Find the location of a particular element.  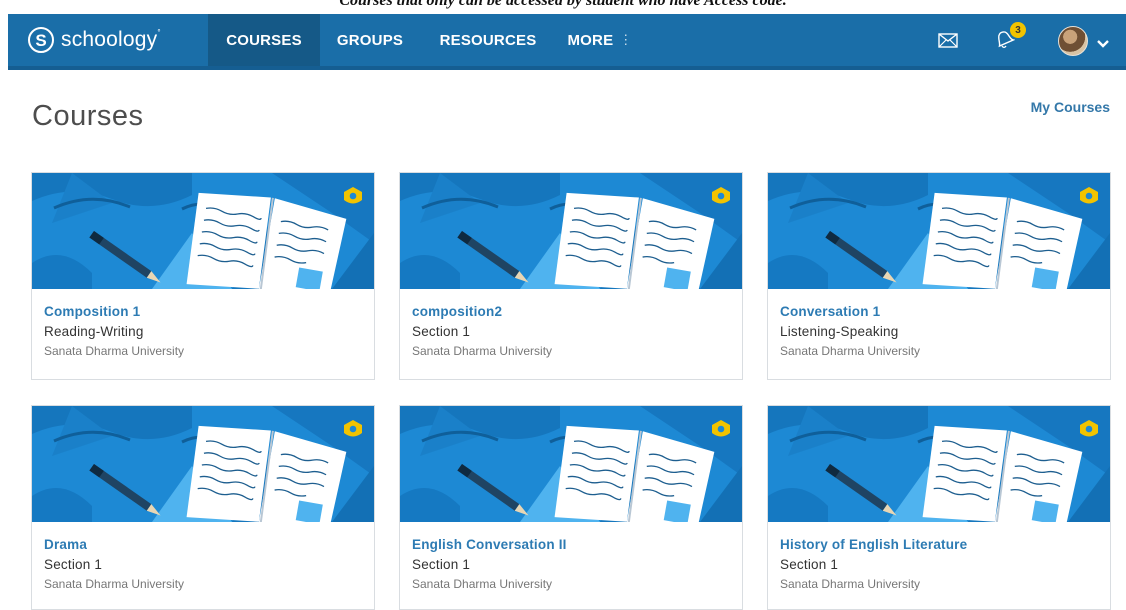

logo-text: schoology° is located at coordinates (111, 39).